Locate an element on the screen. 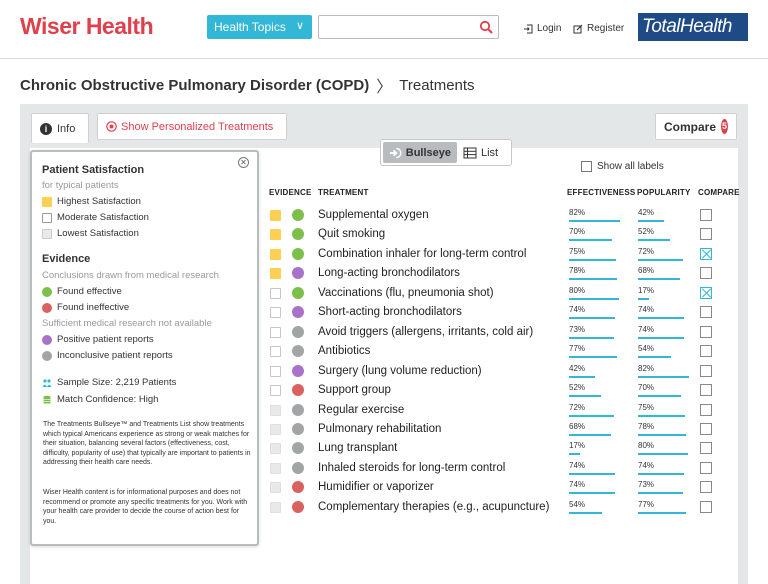 This screenshot has width=768, height=584. register-link: Register is located at coordinates (598, 28).